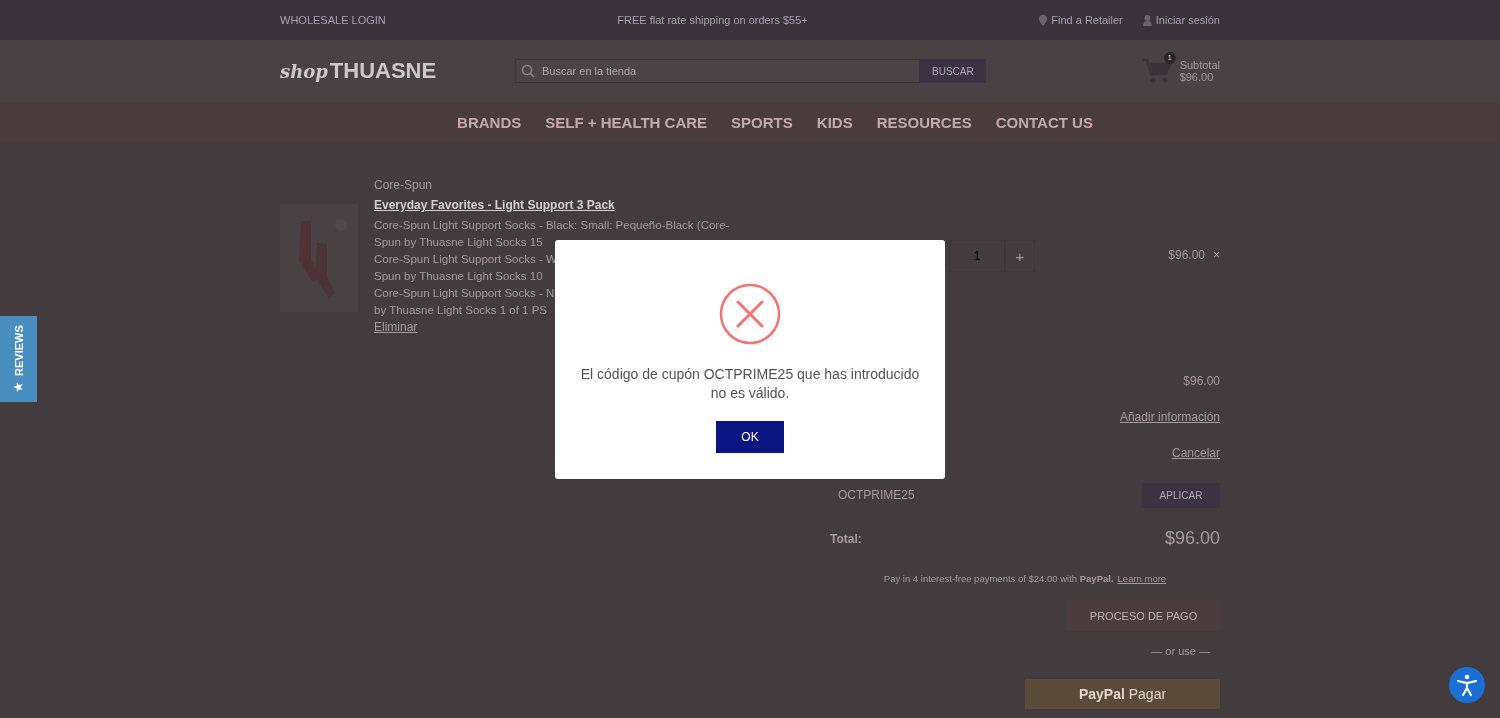  I want to click on total-label: Total:, so click(846, 538).